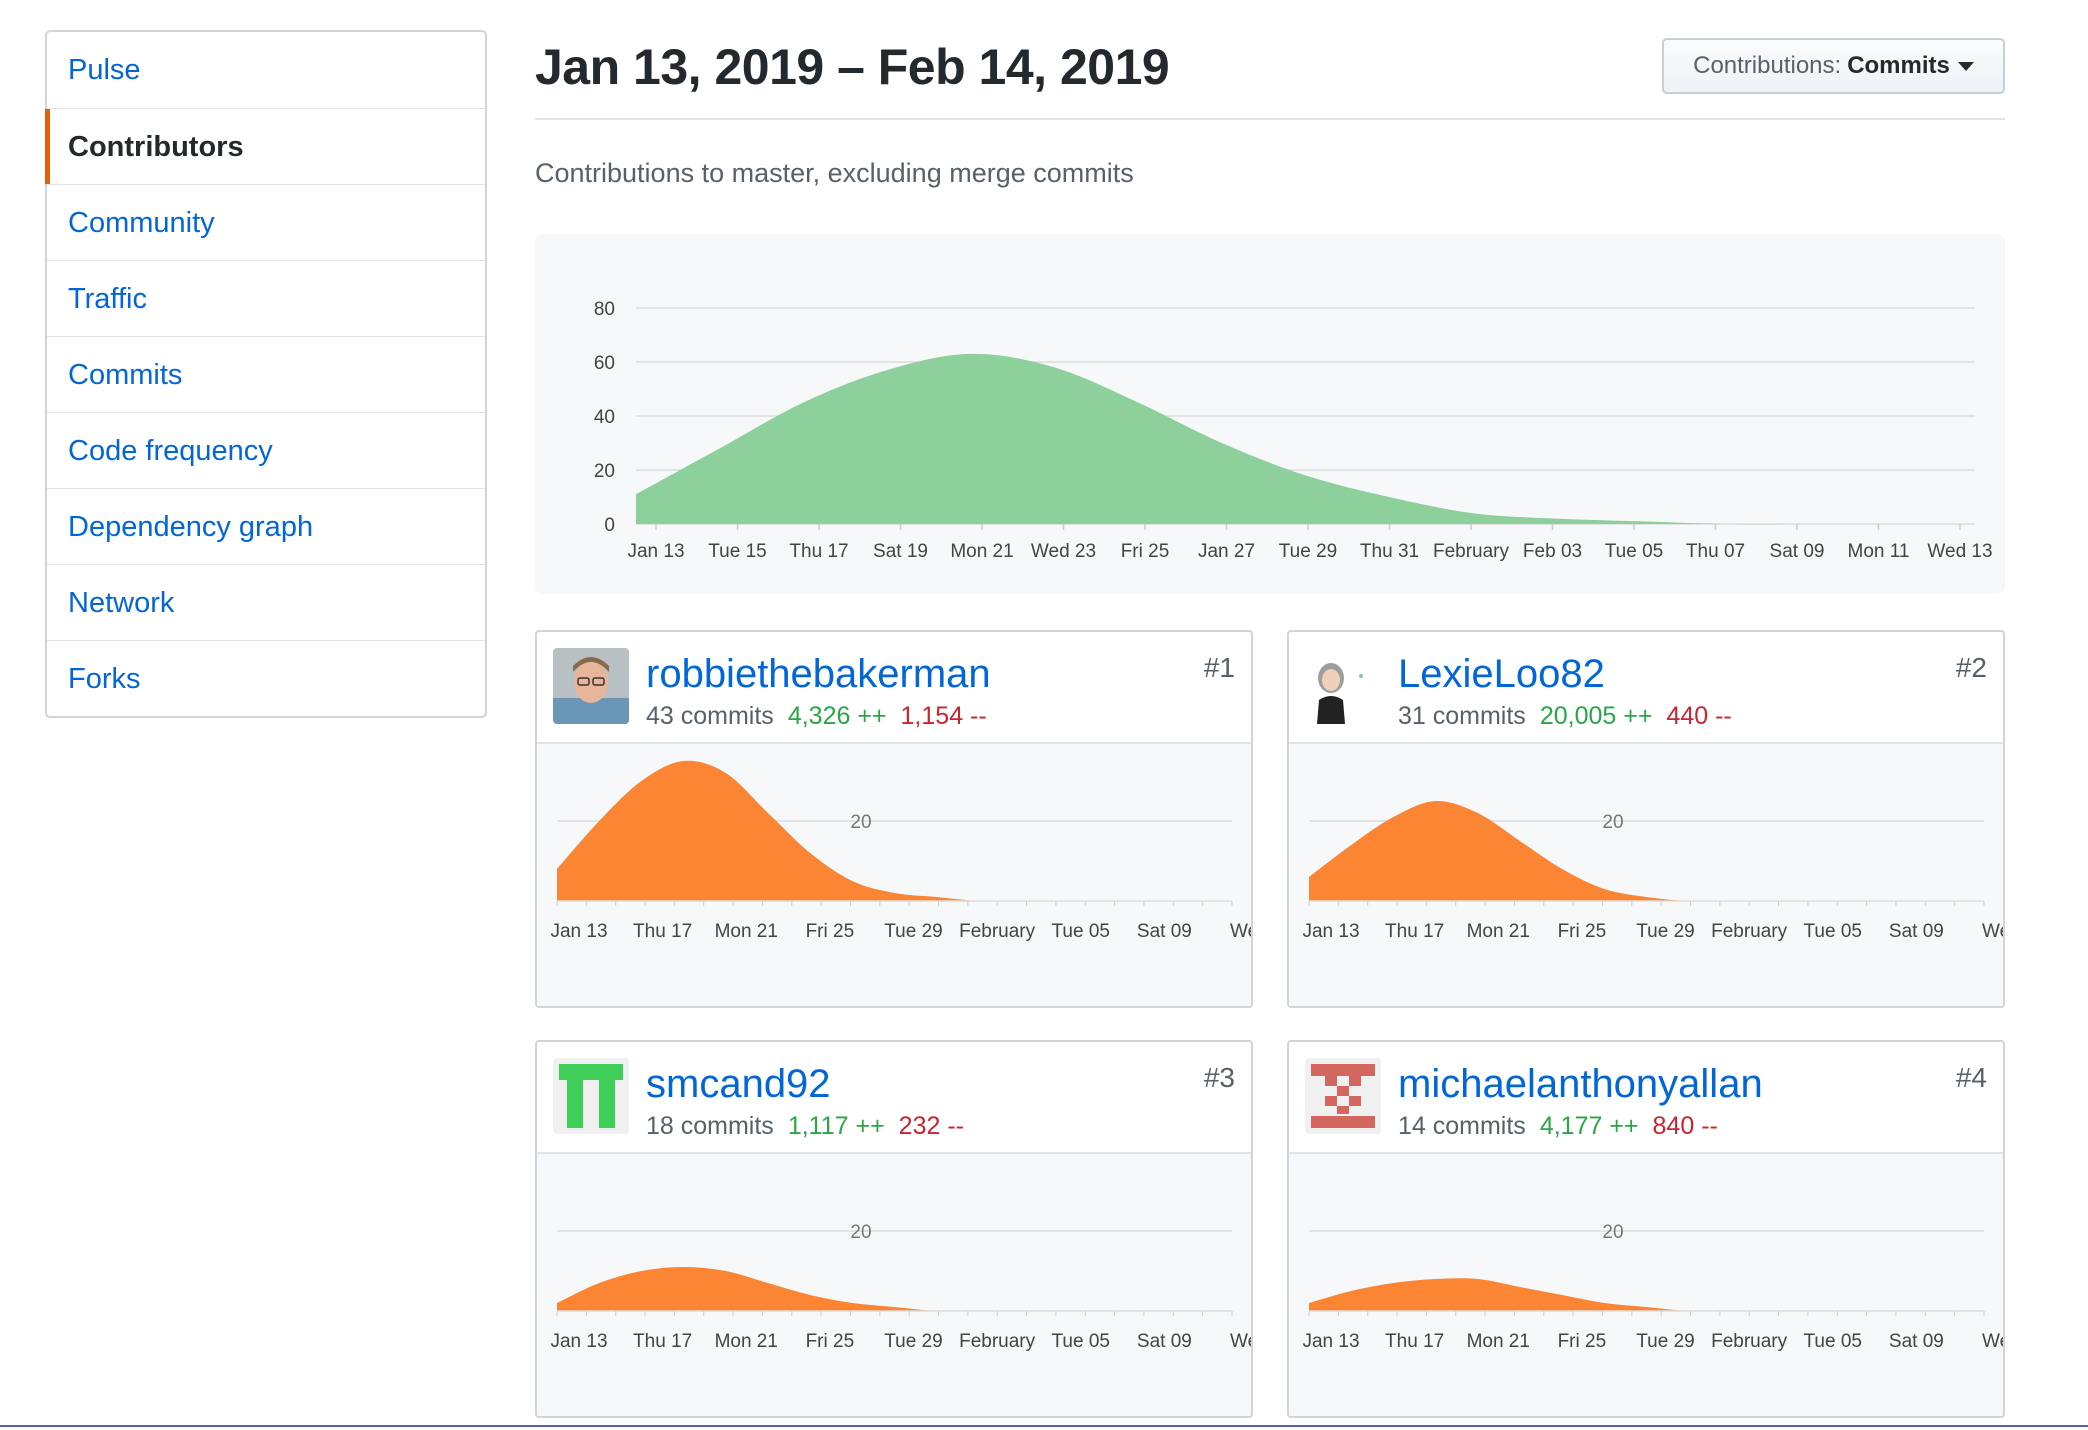 The height and width of the screenshot is (1430, 2088). I want to click on x-tick-label: Sat 19, so click(900, 551).